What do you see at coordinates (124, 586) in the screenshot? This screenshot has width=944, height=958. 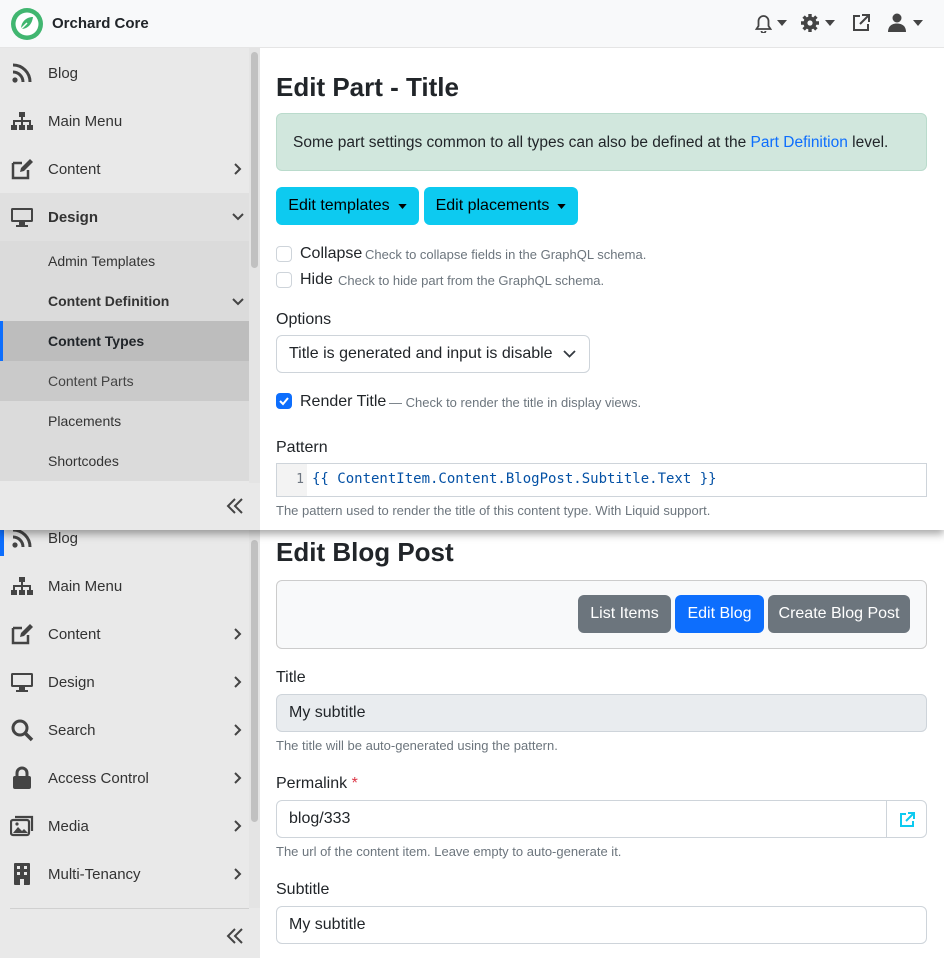 I see `back-sidebar-item-main-menu: Main Menu` at bounding box center [124, 586].